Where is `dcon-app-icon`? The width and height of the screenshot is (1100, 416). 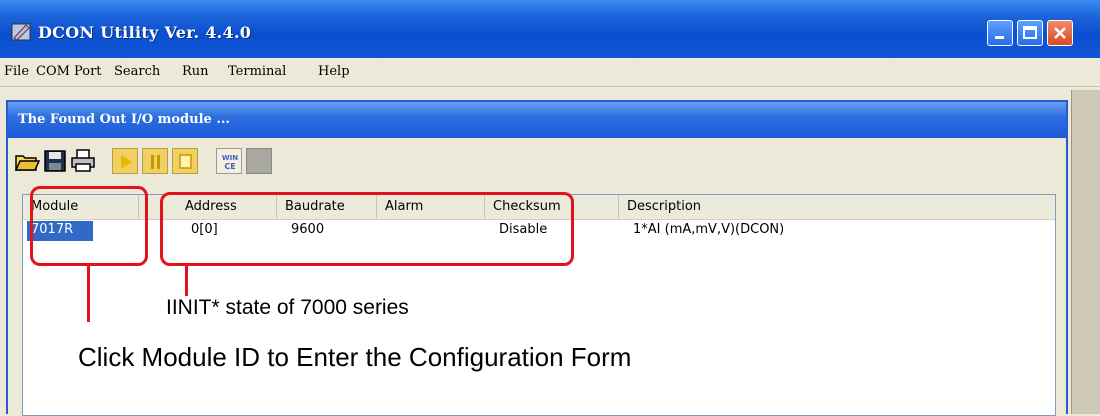
dcon-app-icon is located at coordinates (21, 32).